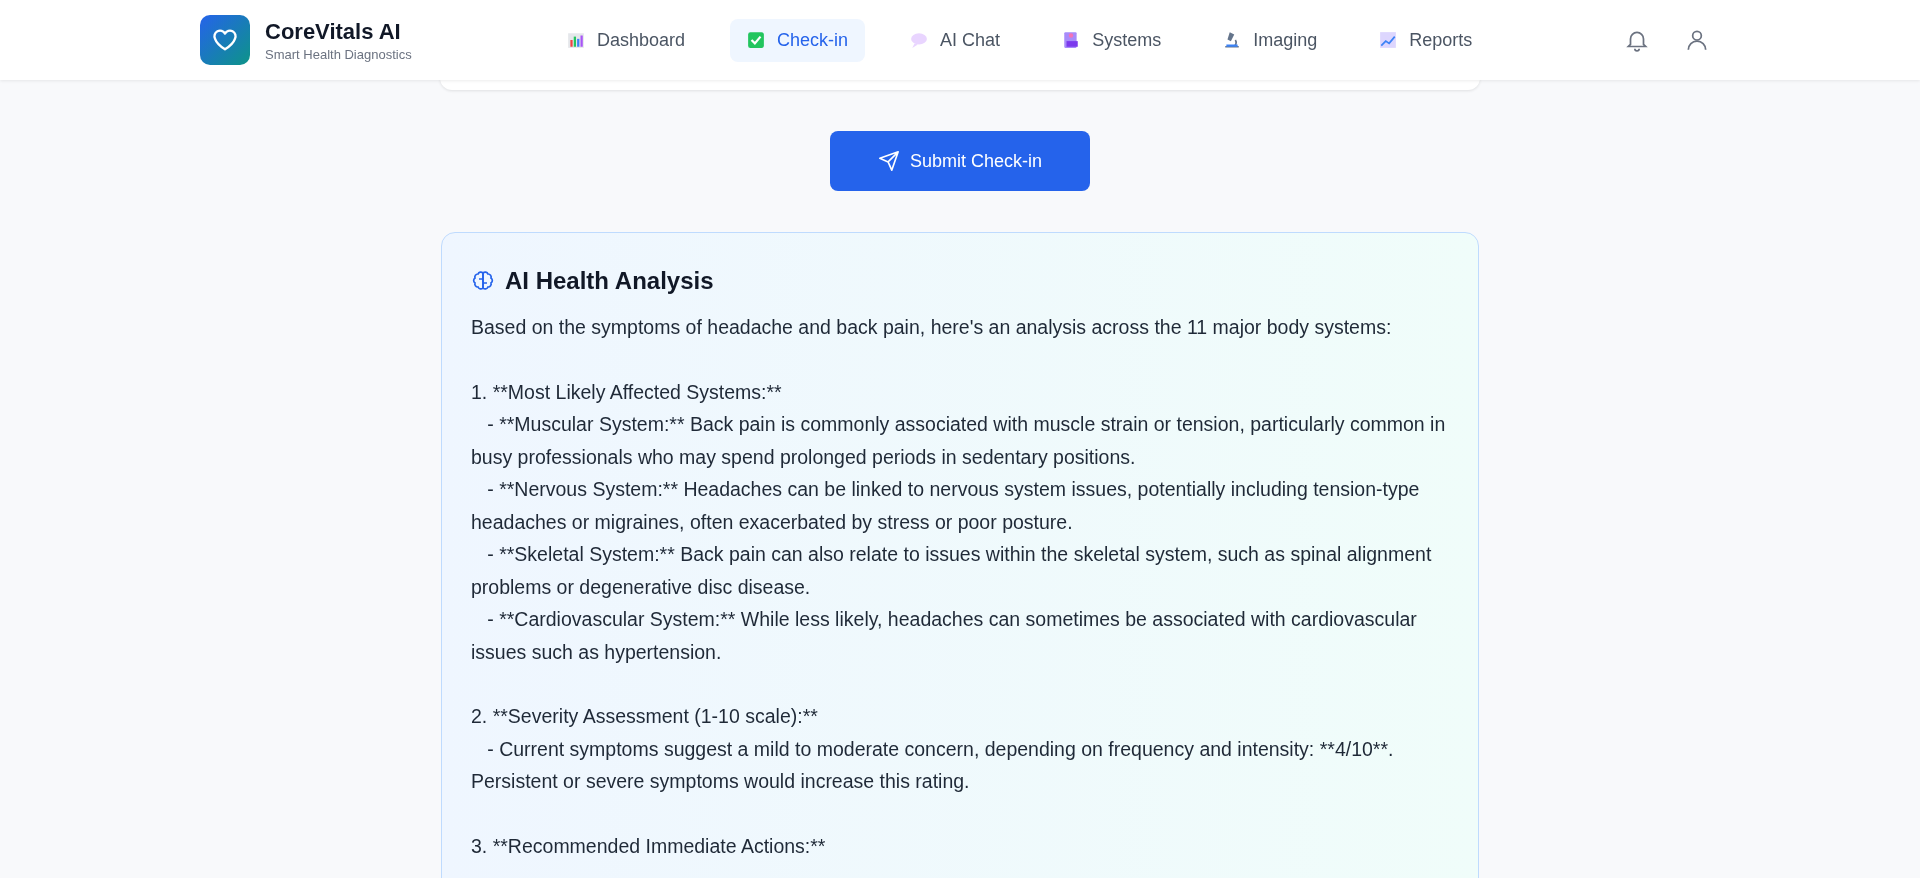  What do you see at coordinates (1426, 40) in the screenshot?
I see `nav-tab: Reports` at bounding box center [1426, 40].